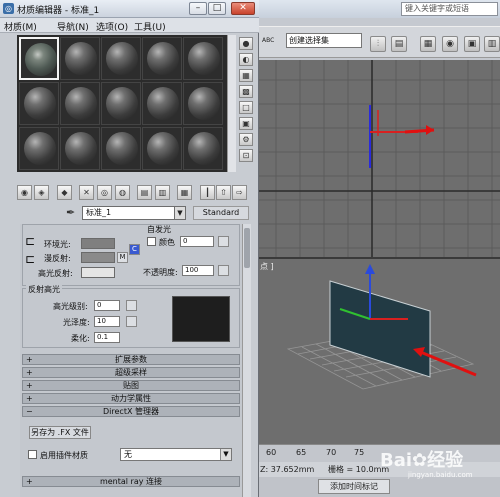  Describe the element at coordinates (112, 26) in the screenshot. I see `menu-options: 选项(O)` at that location.